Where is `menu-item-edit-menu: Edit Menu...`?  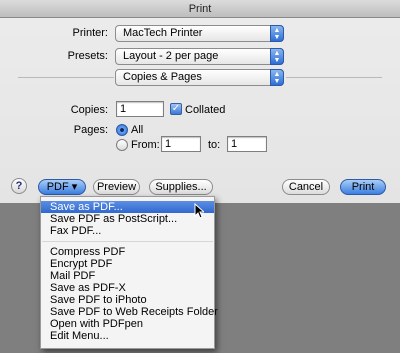 menu-item-edit-menu: Edit Menu... is located at coordinates (127, 336).